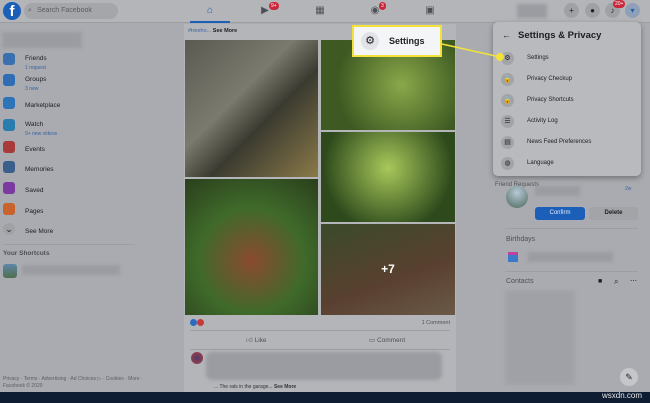 The width and height of the screenshot is (650, 403). What do you see at coordinates (407, 41) in the screenshot?
I see `callout-label: Settings` at bounding box center [407, 41].